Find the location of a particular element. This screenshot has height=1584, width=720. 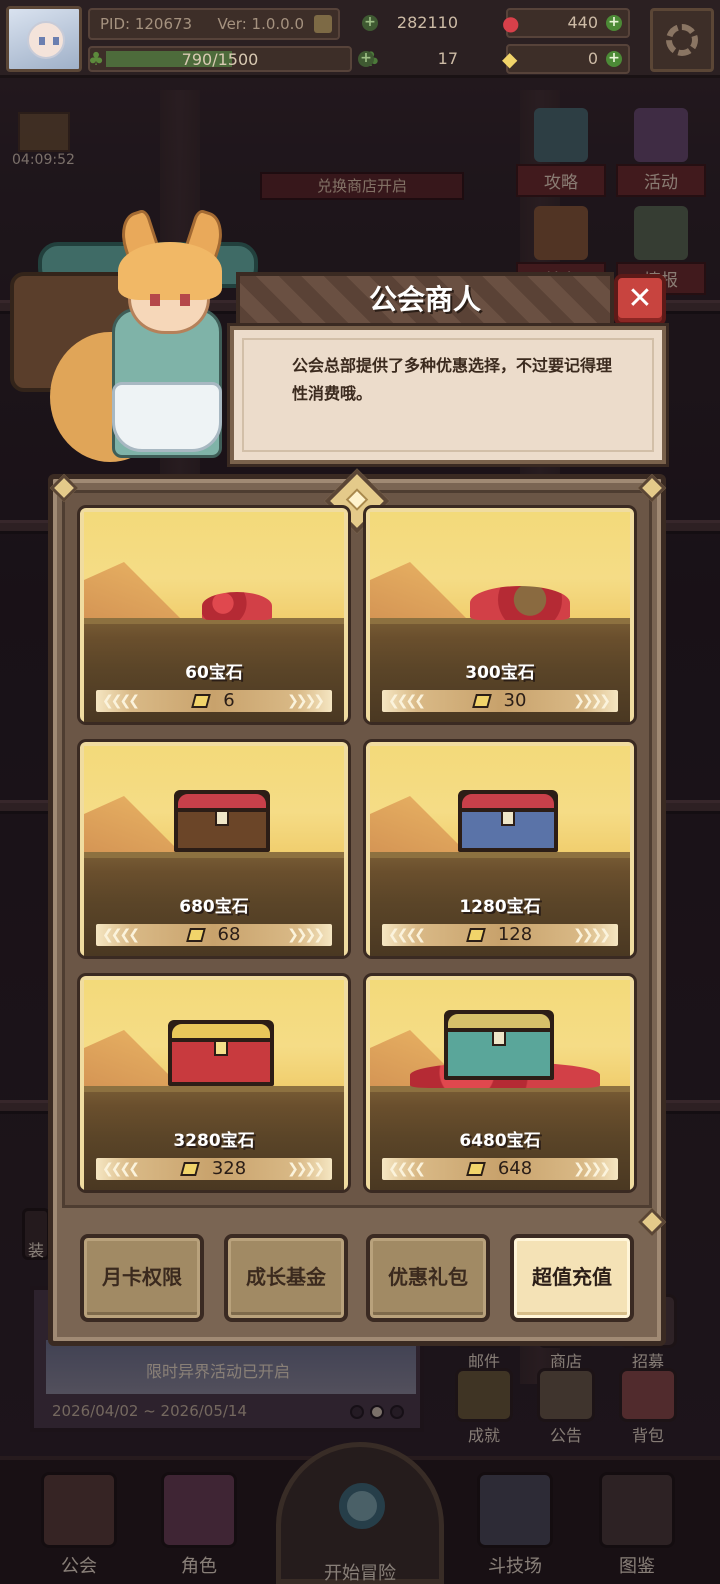

avatar-face is located at coordinates (46, 40).